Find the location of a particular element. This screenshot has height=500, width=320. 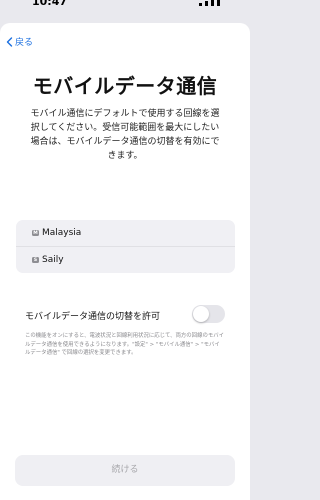

status-time: 10:47 is located at coordinates (50, 4).